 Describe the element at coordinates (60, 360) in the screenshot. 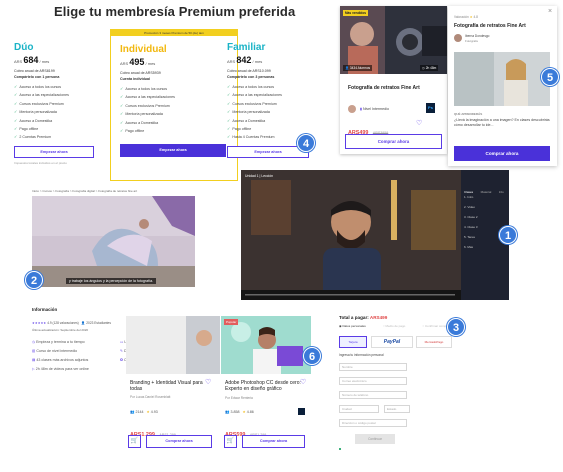

I see `info-item: ▤ 43 clases más archivos adjuntos` at that location.